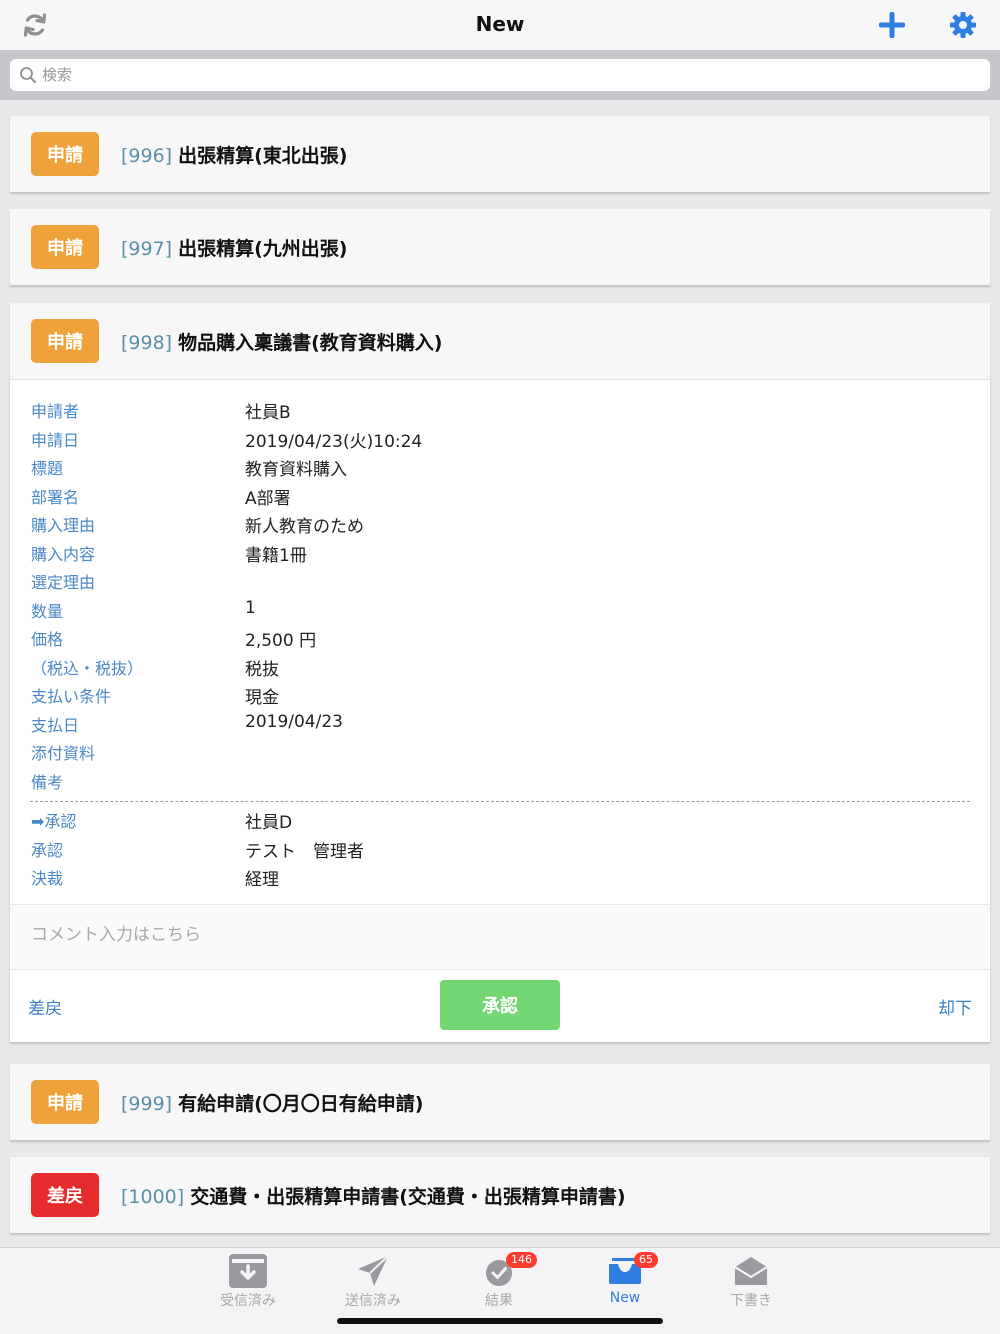  I want to click on status-badge: 差戻, so click(65, 1195).